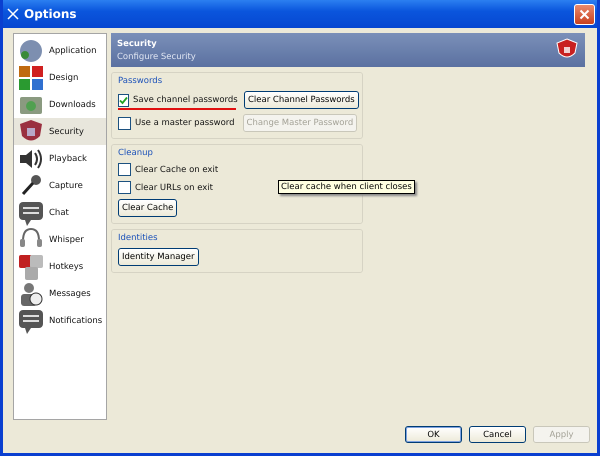  What do you see at coordinates (60, 50) in the screenshot?
I see `sidebar-item: Application` at bounding box center [60, 50].